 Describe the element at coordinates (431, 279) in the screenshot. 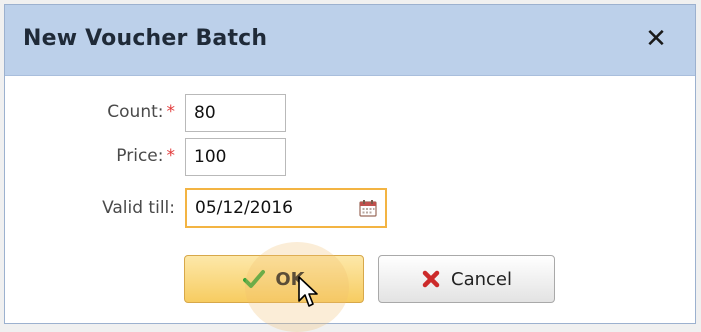

I see `x-icon` at that location.